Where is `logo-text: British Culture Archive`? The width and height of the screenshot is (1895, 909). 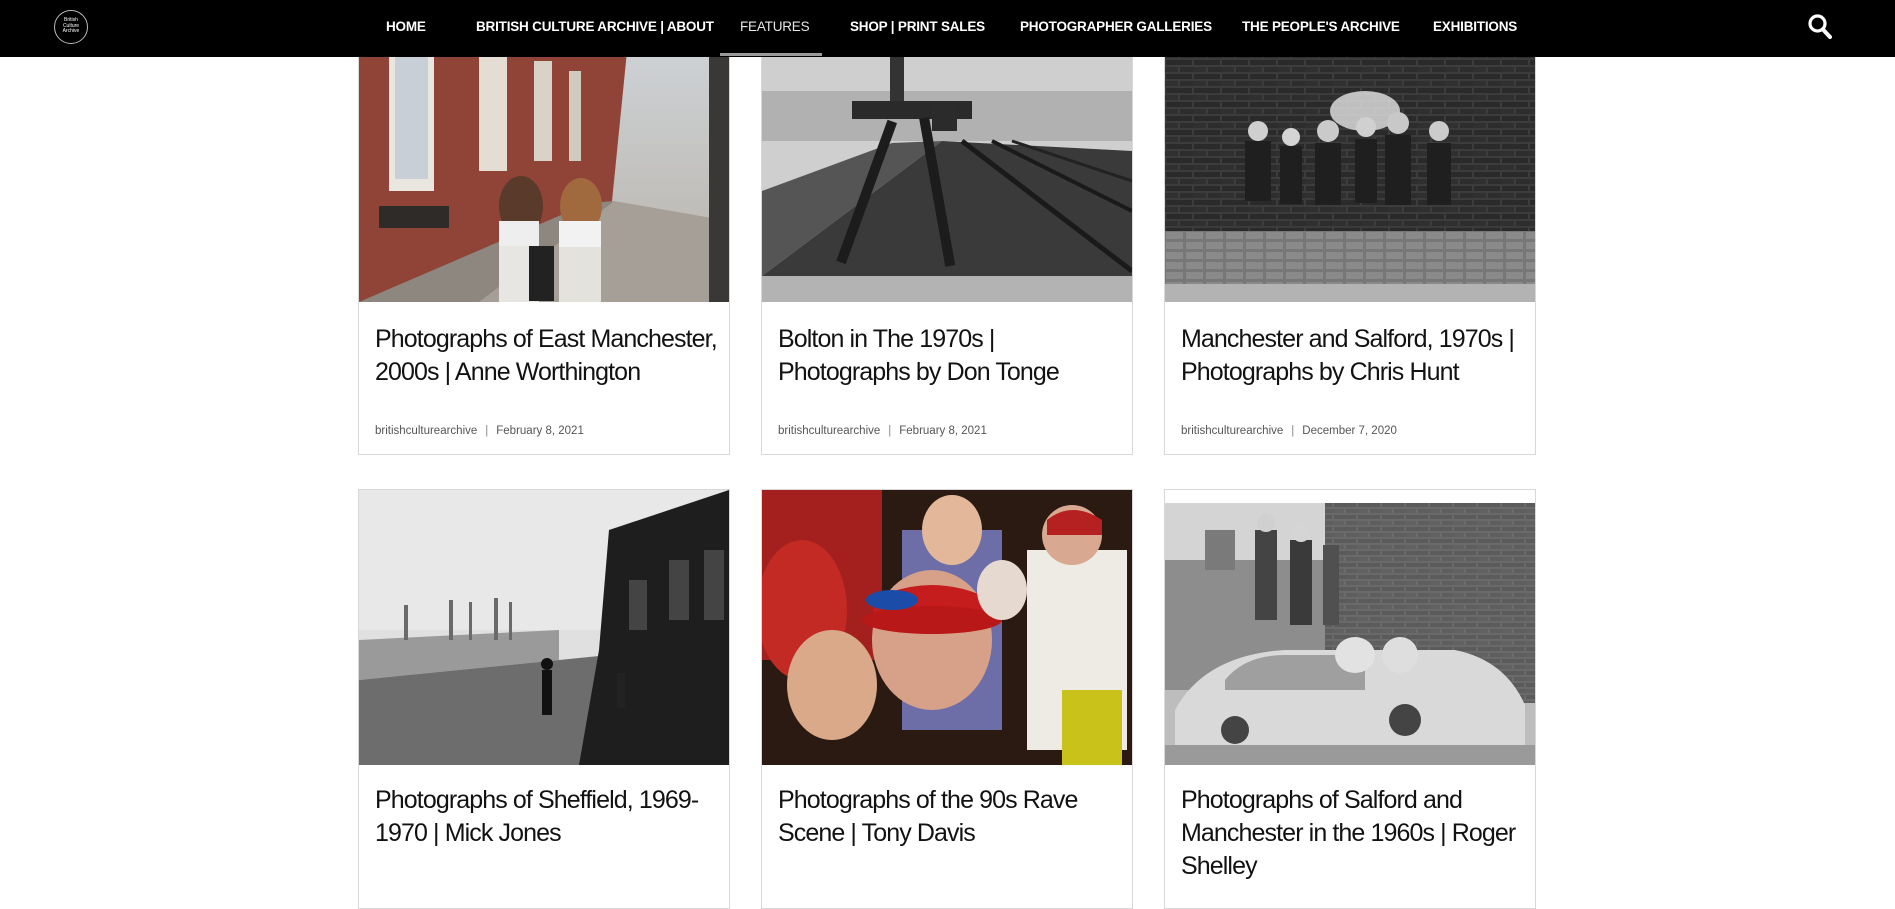
logo-text: British Culture Archive is located at coordinates (71, 25).